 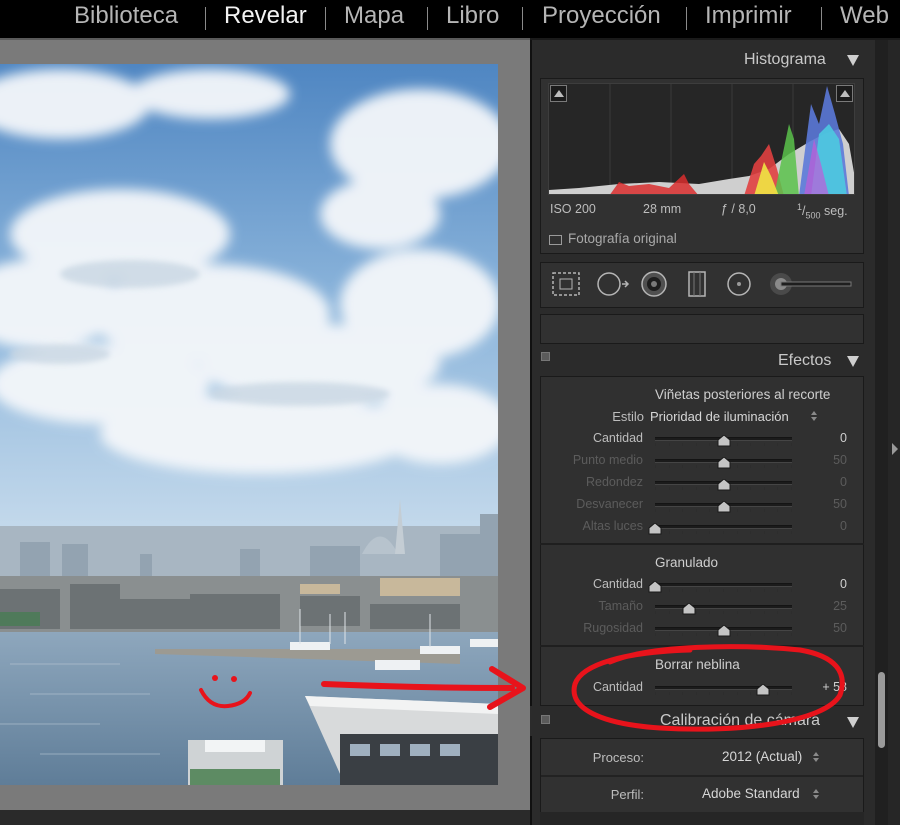 What do you see at coordinates (895, 449) in the screenshot?
I see `expand-panel-icon` at bounding box center [895, 449].